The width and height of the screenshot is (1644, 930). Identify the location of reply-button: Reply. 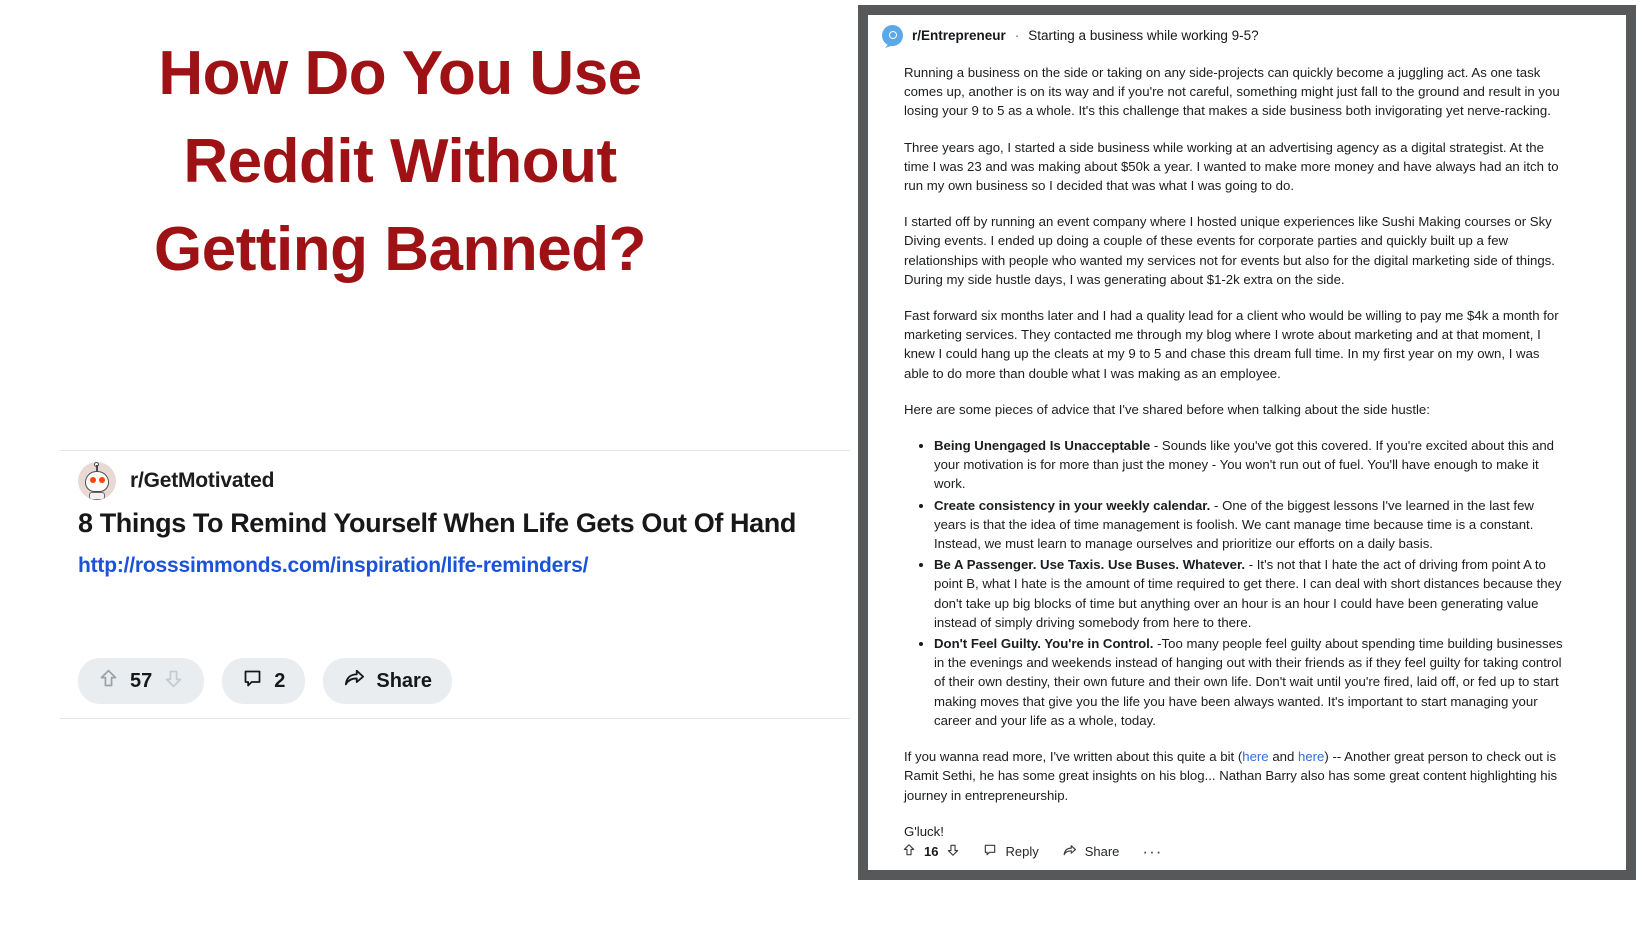
(1011, 851).